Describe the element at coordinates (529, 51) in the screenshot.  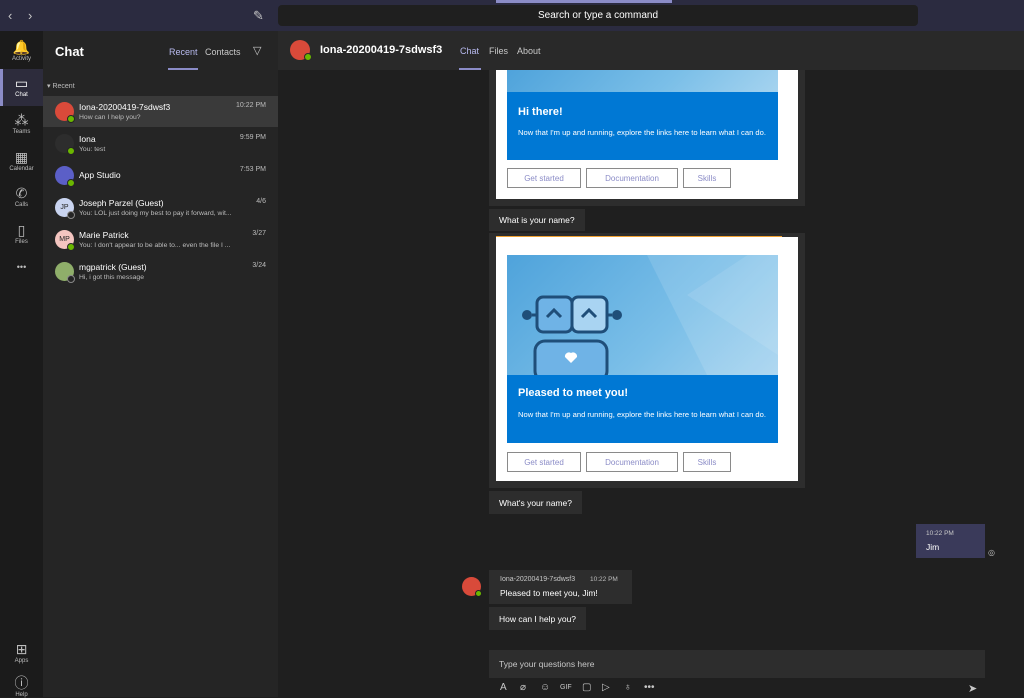
I see `tab-about: About` at that location.